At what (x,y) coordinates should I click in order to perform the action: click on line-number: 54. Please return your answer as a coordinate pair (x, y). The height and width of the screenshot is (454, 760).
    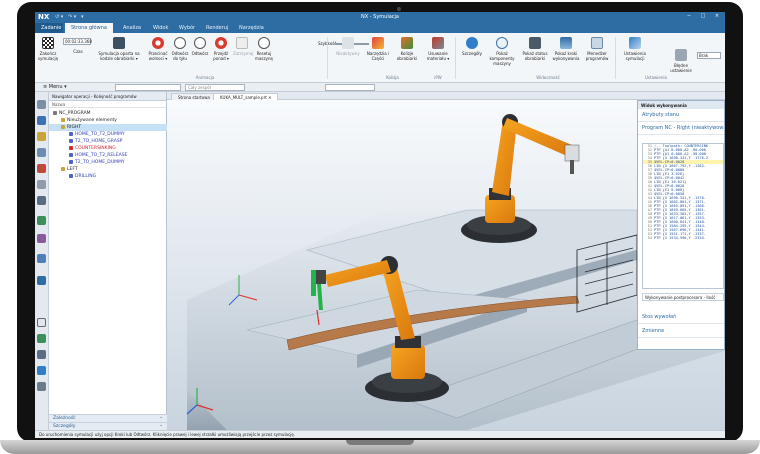
    Looking at the image, I should click on (649, 238).